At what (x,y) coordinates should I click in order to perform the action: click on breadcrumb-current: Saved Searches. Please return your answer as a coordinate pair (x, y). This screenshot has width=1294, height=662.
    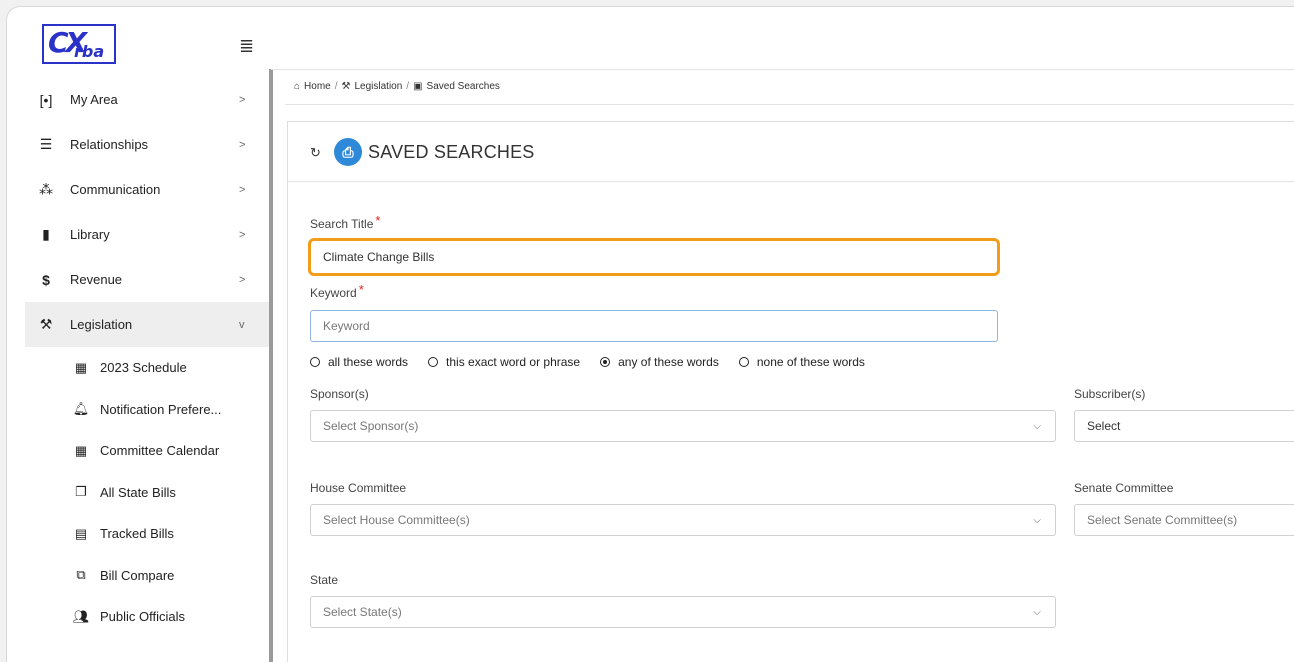
    Looking at the image, I should click on (463, 86).